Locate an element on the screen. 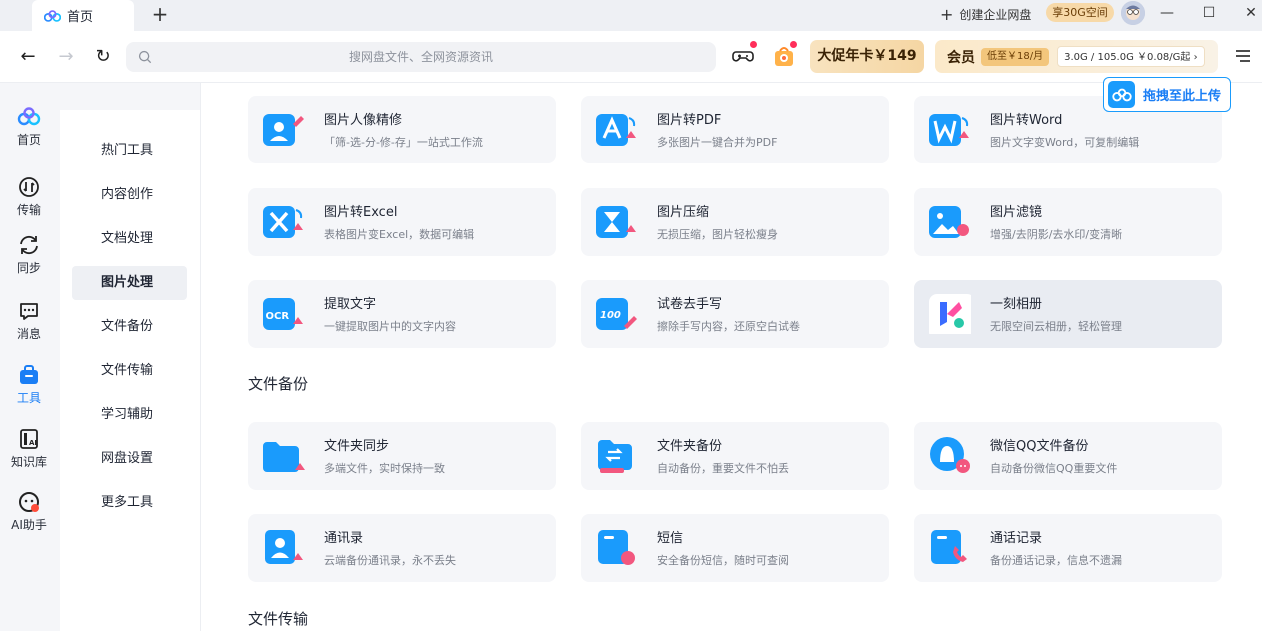 The height and width of the screenshot is (631, 1262). tool-title: 文件夹同步 is located at coordinates (357, 446).